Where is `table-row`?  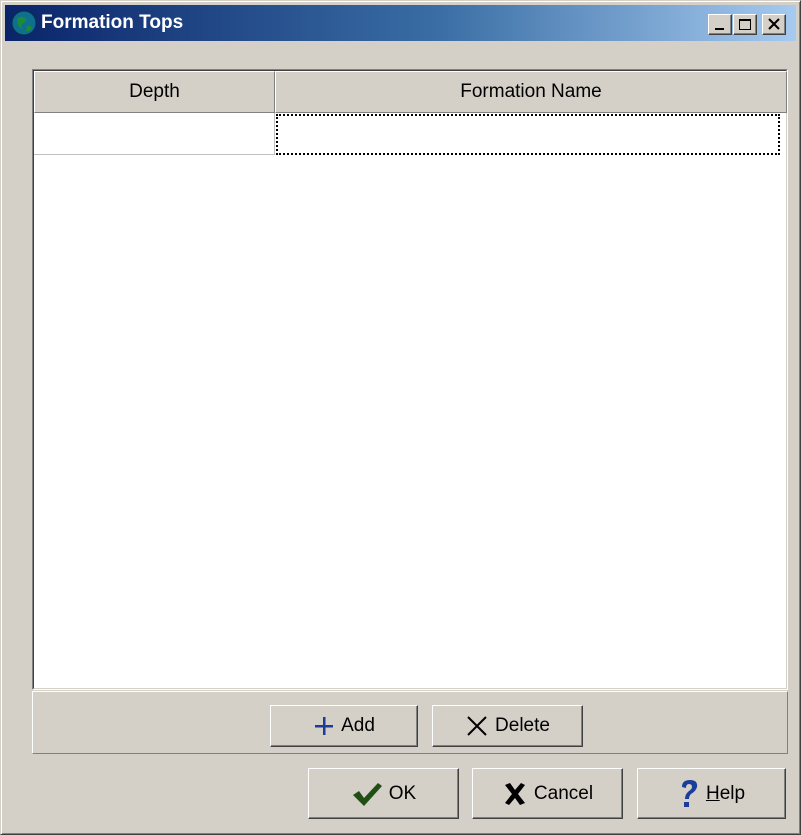 table-row is located at coordinates (410, 134).